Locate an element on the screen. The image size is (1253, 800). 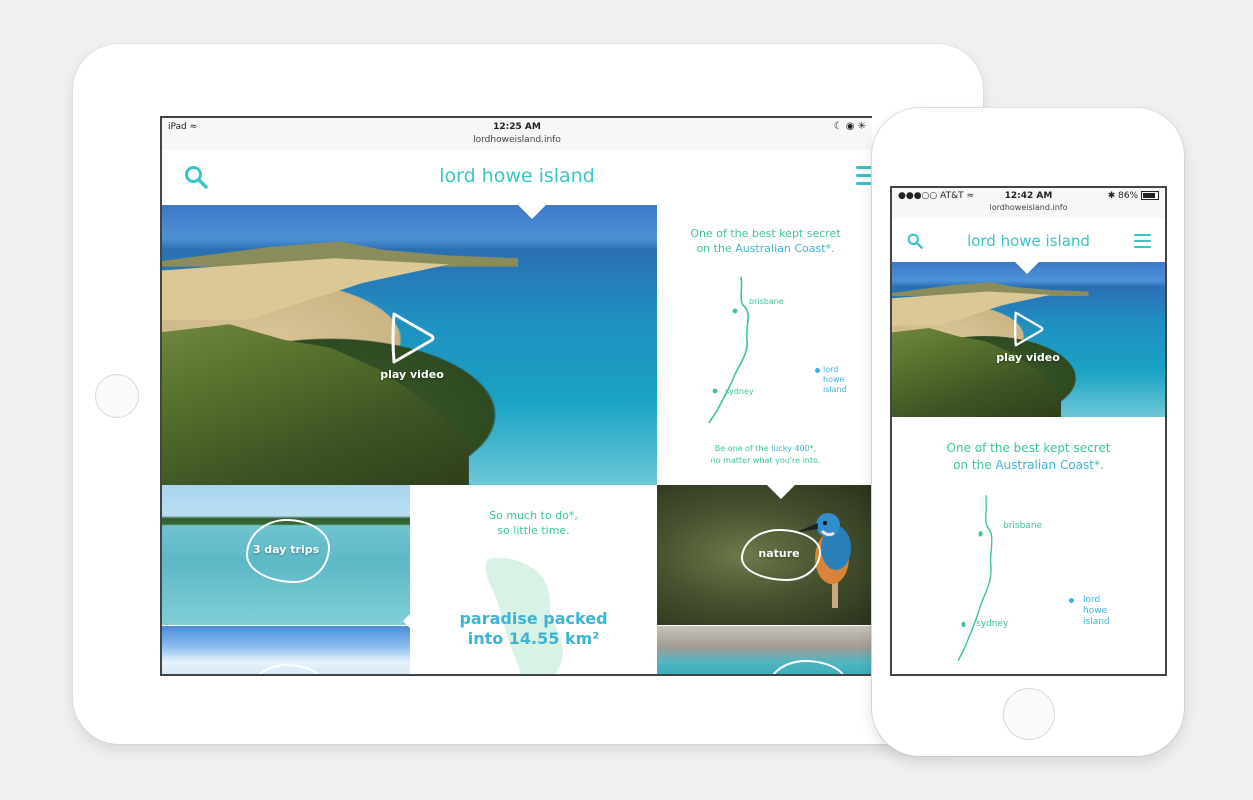
ipad-clock: 12:25 AM is located at coordinates (517, 127).